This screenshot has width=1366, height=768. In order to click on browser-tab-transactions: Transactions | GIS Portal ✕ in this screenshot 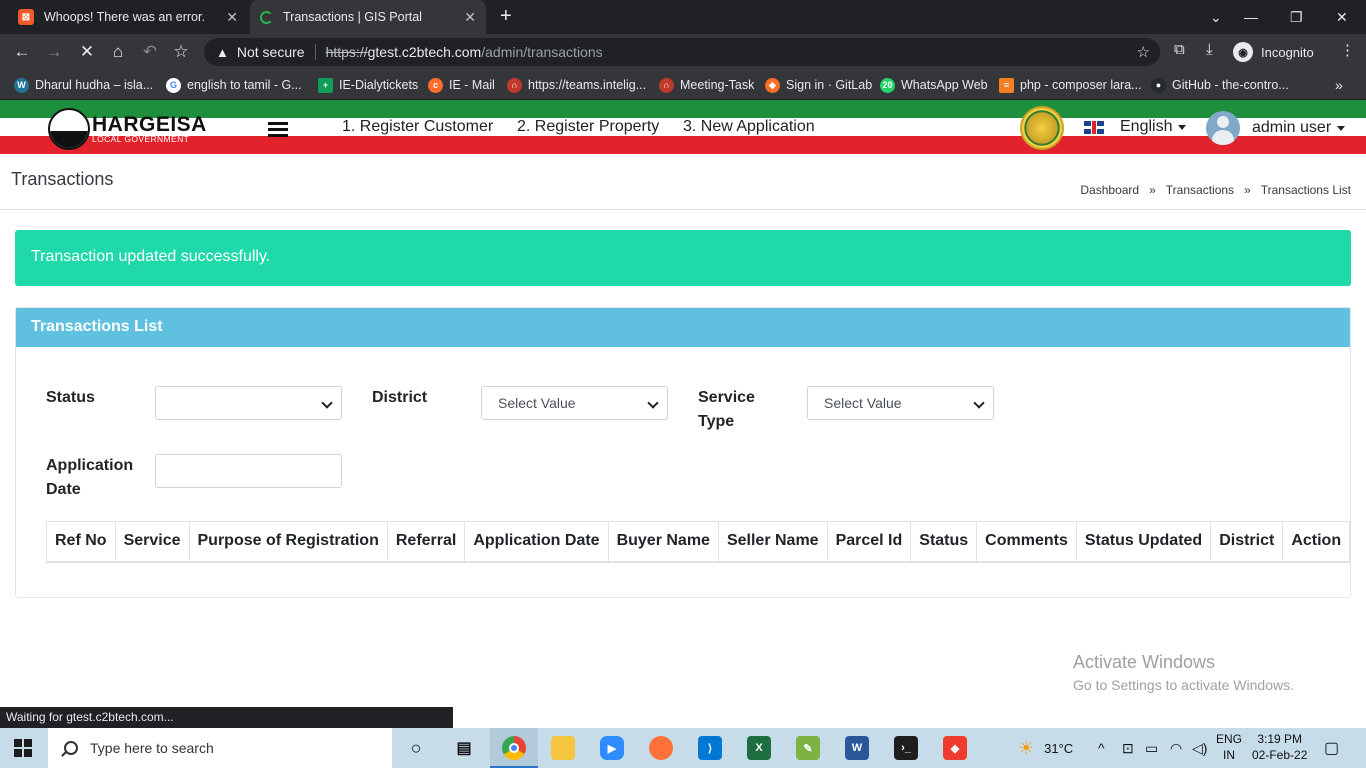, I will do `click(368, 17)`.